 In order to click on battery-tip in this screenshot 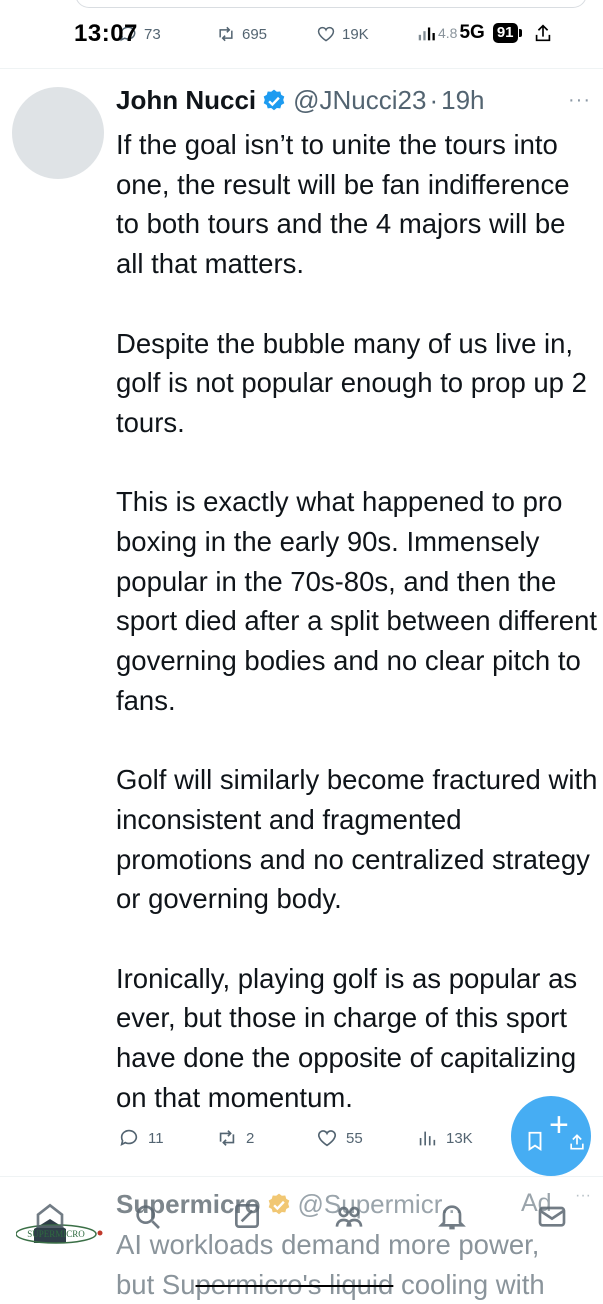, I will do `click(520, 33)`.